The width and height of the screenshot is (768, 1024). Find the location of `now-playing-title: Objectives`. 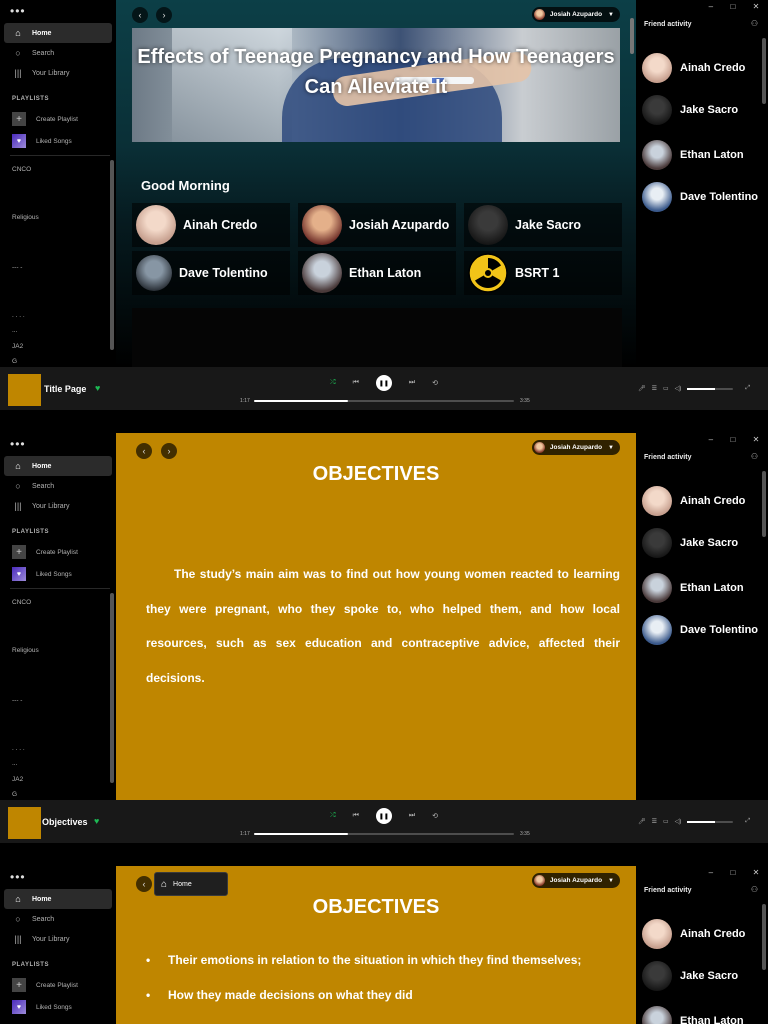

now-playing-title: Objectives is located at coordinates (65, 822).